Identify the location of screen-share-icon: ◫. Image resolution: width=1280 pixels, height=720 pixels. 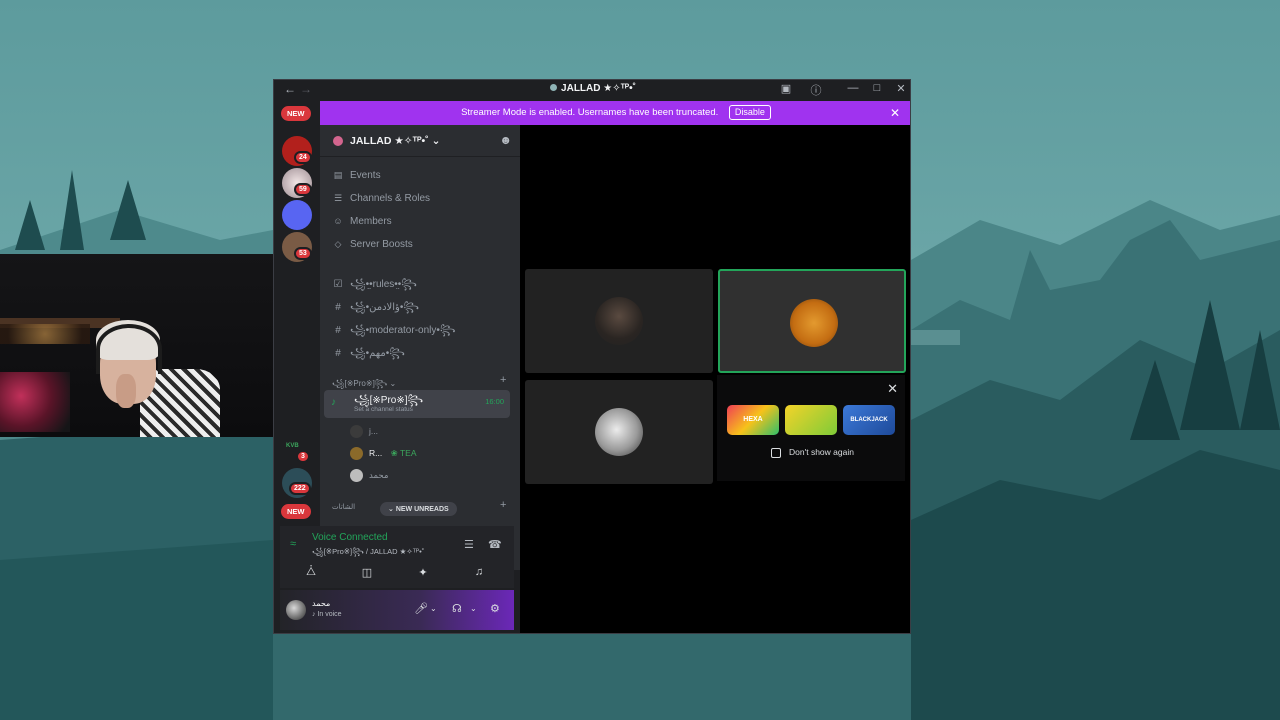
(367, 576).